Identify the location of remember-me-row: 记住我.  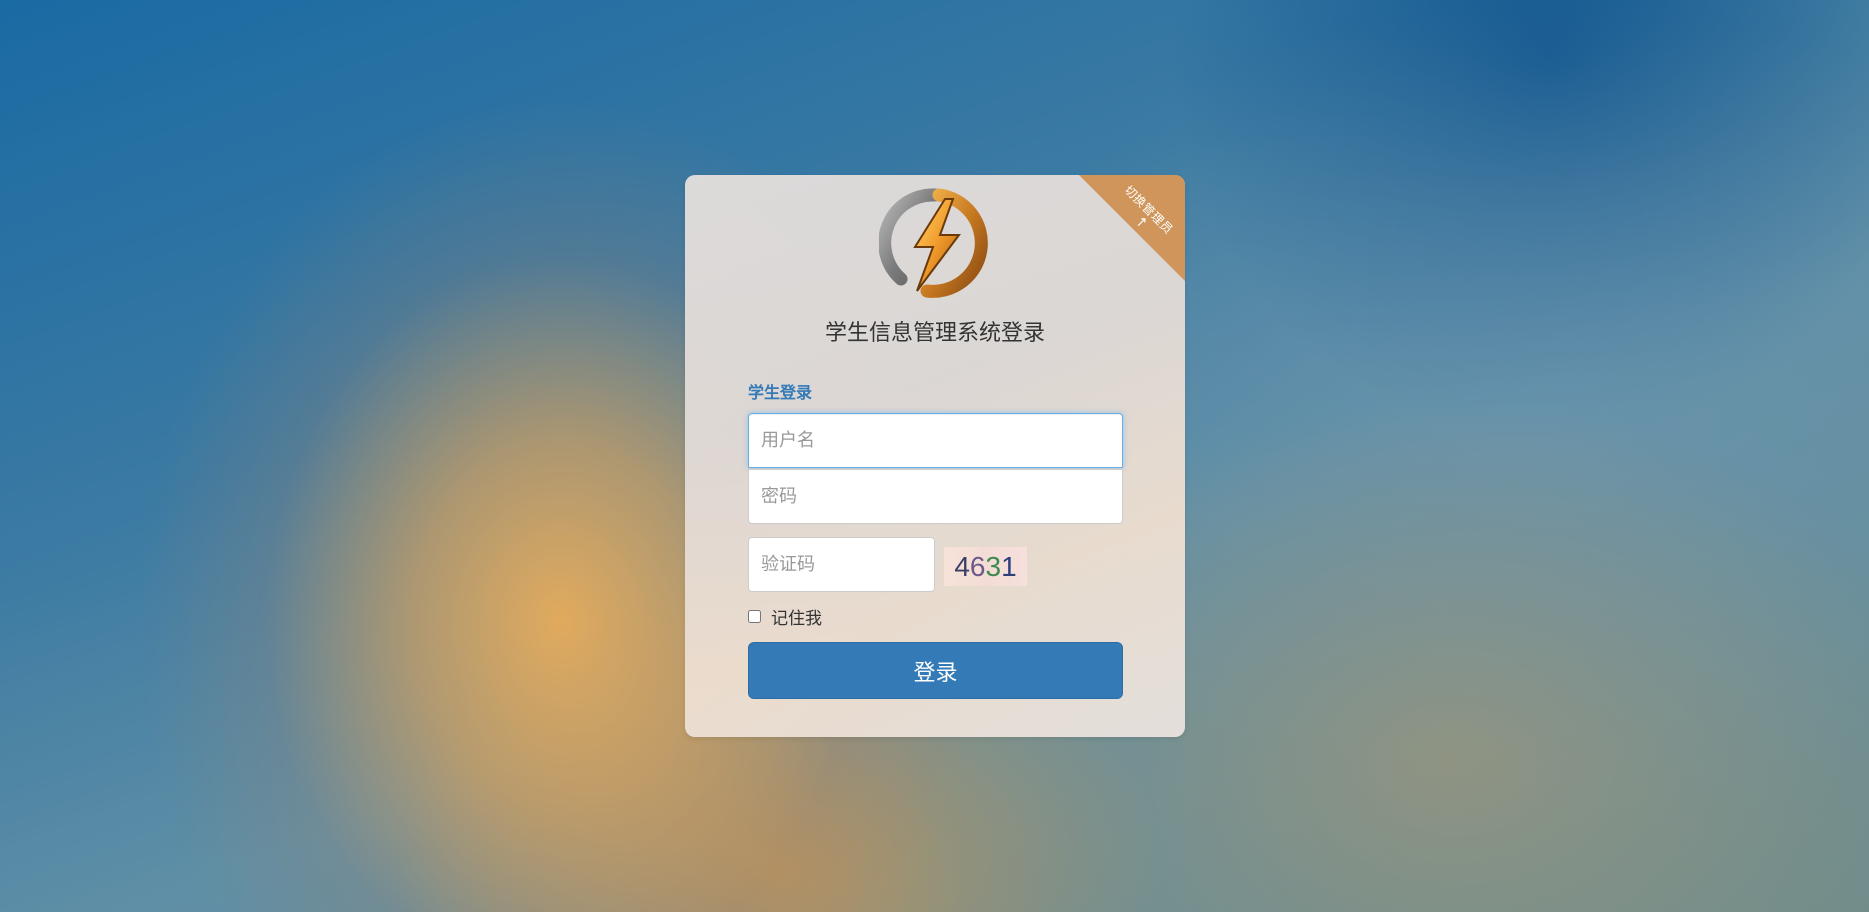
(785, 616).